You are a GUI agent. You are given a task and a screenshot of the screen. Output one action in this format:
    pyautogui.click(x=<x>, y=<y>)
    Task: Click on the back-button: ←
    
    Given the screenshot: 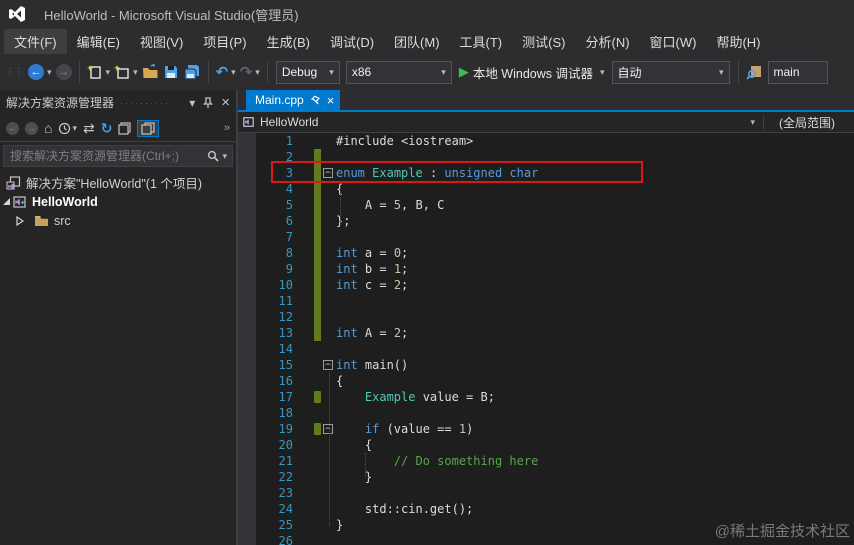 What is the action you would take?
    pyautogui.click(x=12, y=128)
    